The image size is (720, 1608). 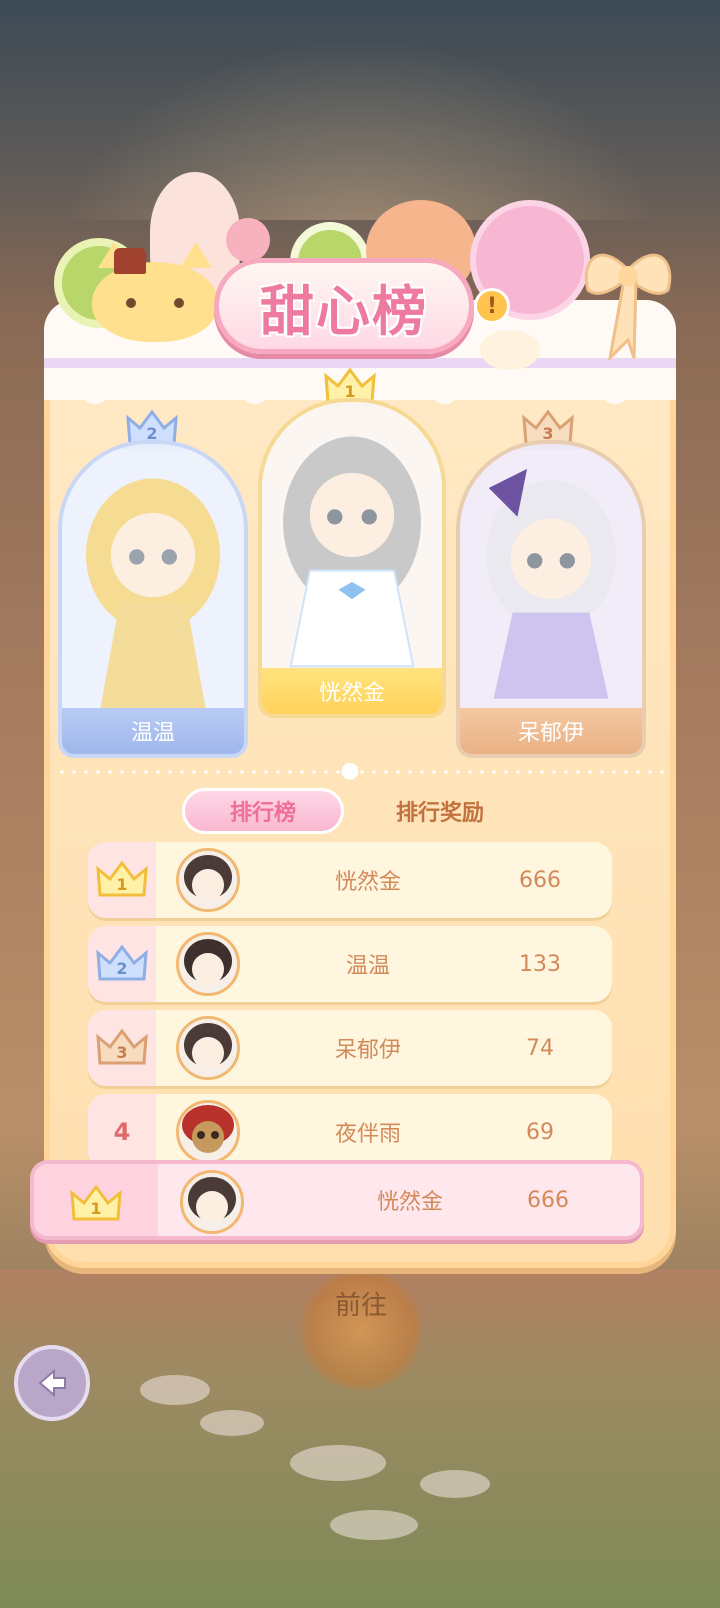 I want to click on ranking-row: 1 恍然金 666, so click(x=350, y=880).